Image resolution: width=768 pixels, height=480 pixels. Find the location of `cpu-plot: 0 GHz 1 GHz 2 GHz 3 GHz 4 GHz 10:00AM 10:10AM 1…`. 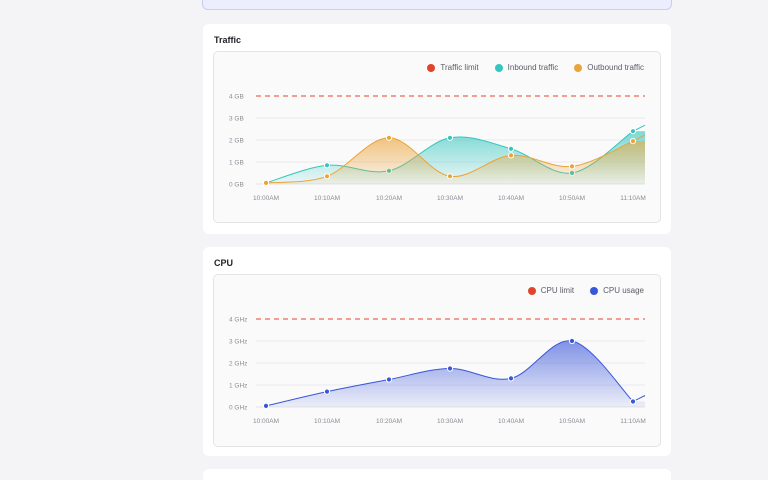

cpu-plot: 0 GHz 1 GHz 2 GHz 3 GHz 4 GHz 10:00AM 10:10AM 1… is located at coordinates (437, 371).